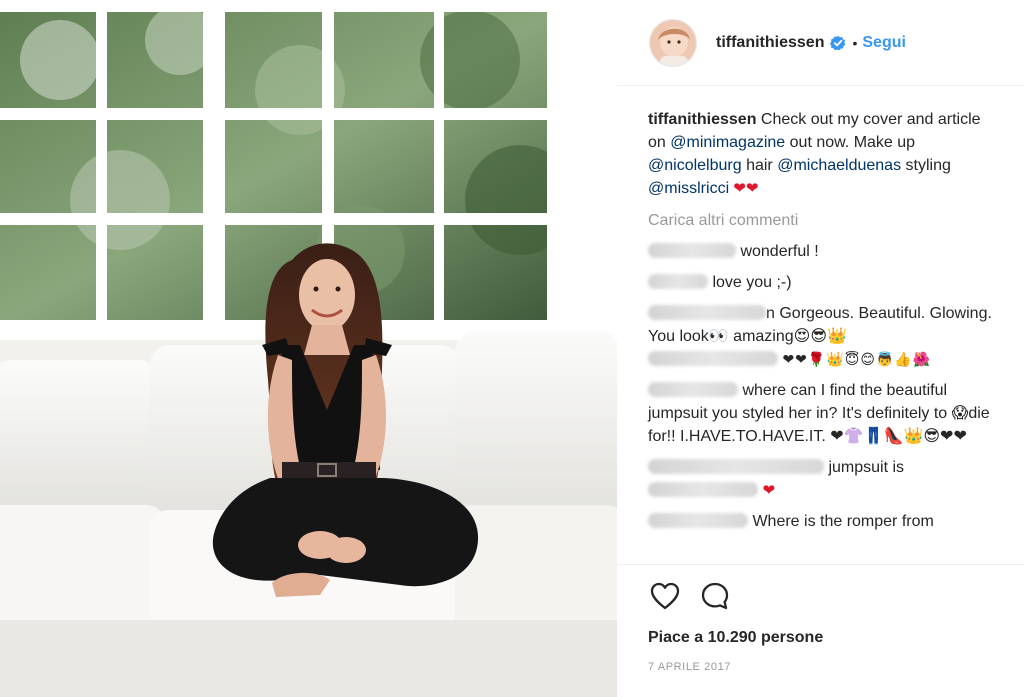 Image resolution: width=1024 pixels, height=697 pixels. What do you see at coordinates (822, 251) in the screenshot?
I see `comment-item: wonderful !` at bounding box center [822, 251].